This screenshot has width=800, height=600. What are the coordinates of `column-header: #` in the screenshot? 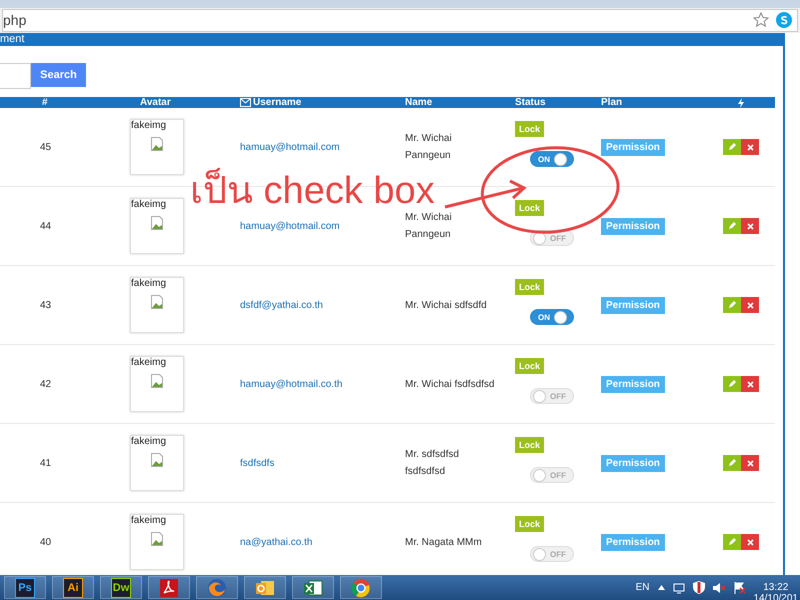 It's located at (45, 102).